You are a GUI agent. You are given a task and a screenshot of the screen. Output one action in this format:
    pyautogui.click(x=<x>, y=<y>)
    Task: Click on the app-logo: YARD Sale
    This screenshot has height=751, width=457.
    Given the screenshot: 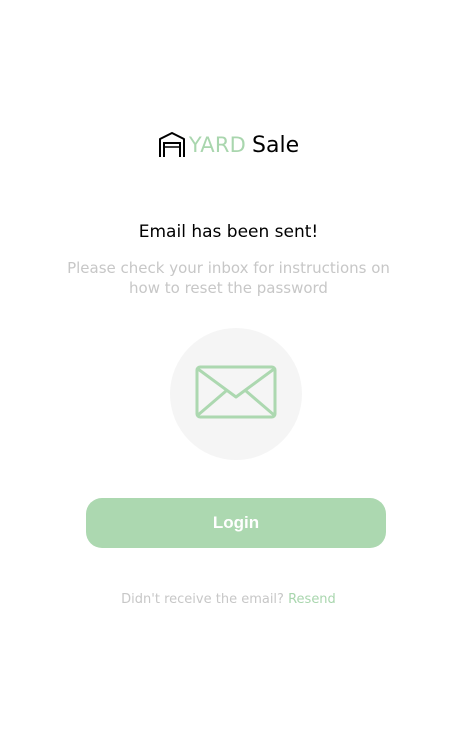 What is the action you would take?
    pyautogui.click(x=228, y=145)
    